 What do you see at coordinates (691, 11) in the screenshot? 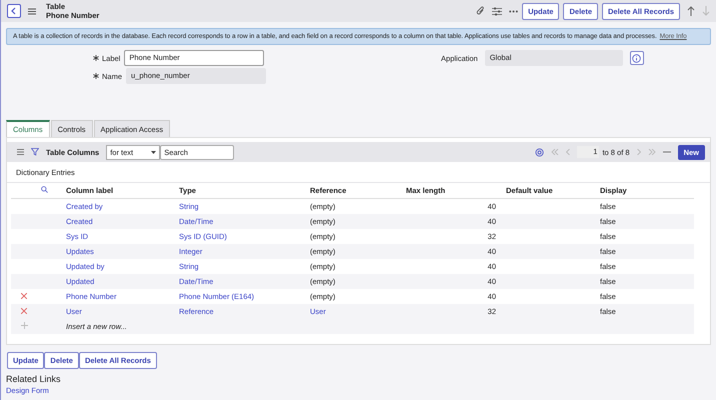
I see `arrow-up-icon` at bounding box center [691, 11].